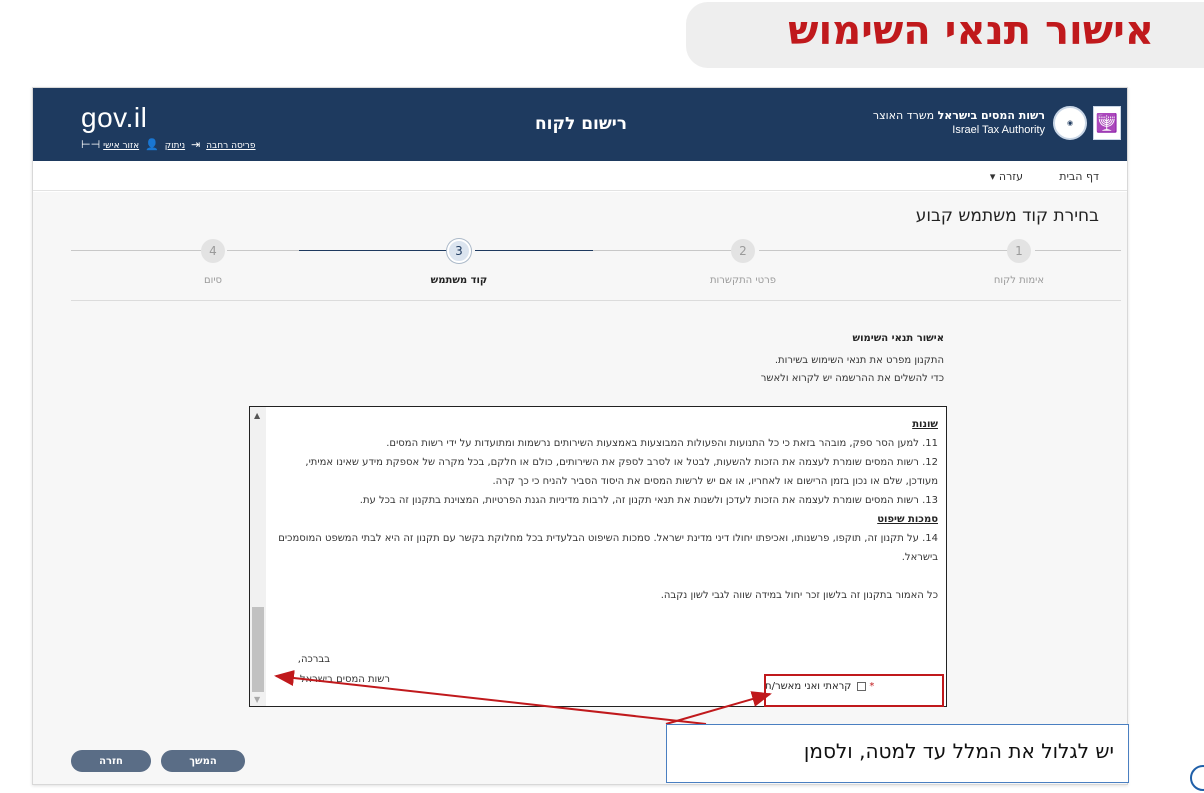  I want to click on terms-scrollbar: ▲ ▼, so click(258, 556).